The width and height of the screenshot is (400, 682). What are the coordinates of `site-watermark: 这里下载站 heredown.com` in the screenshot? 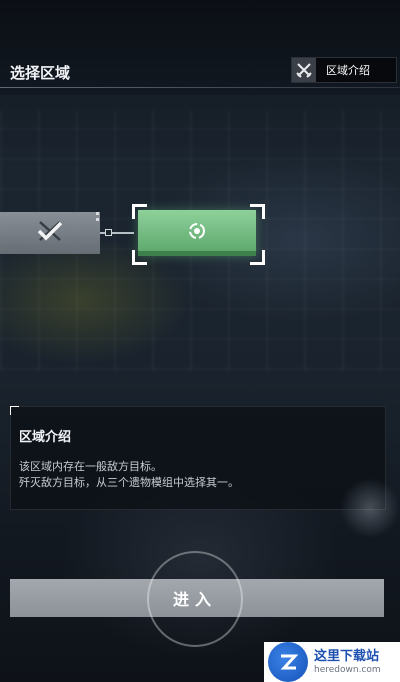 It's located at (332, 662).